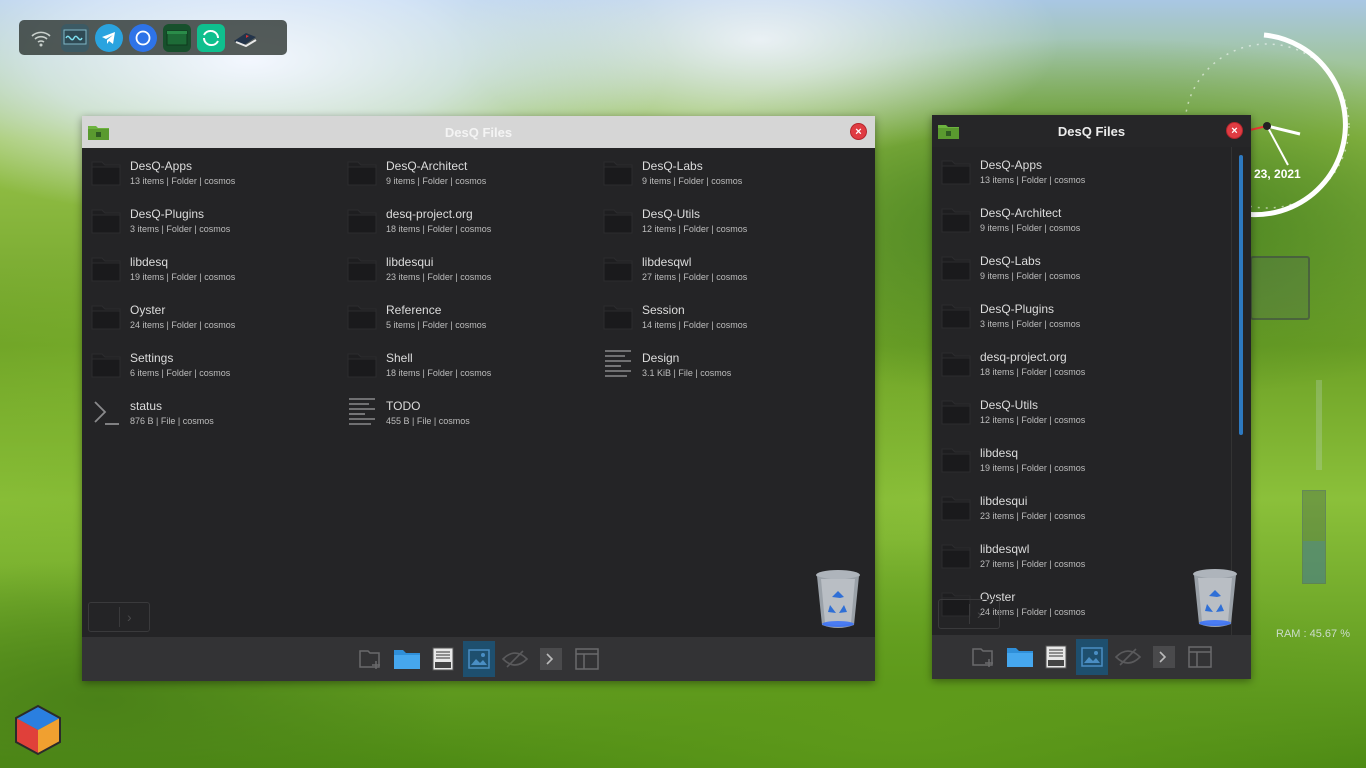 The image size is (1366, 768). I want to click on signal-icon, so click(143, 37).